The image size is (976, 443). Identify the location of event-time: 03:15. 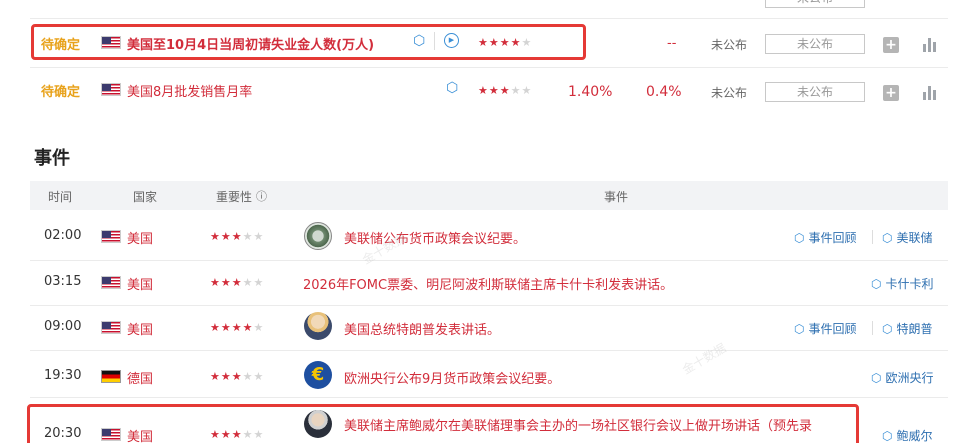
(63, 281).